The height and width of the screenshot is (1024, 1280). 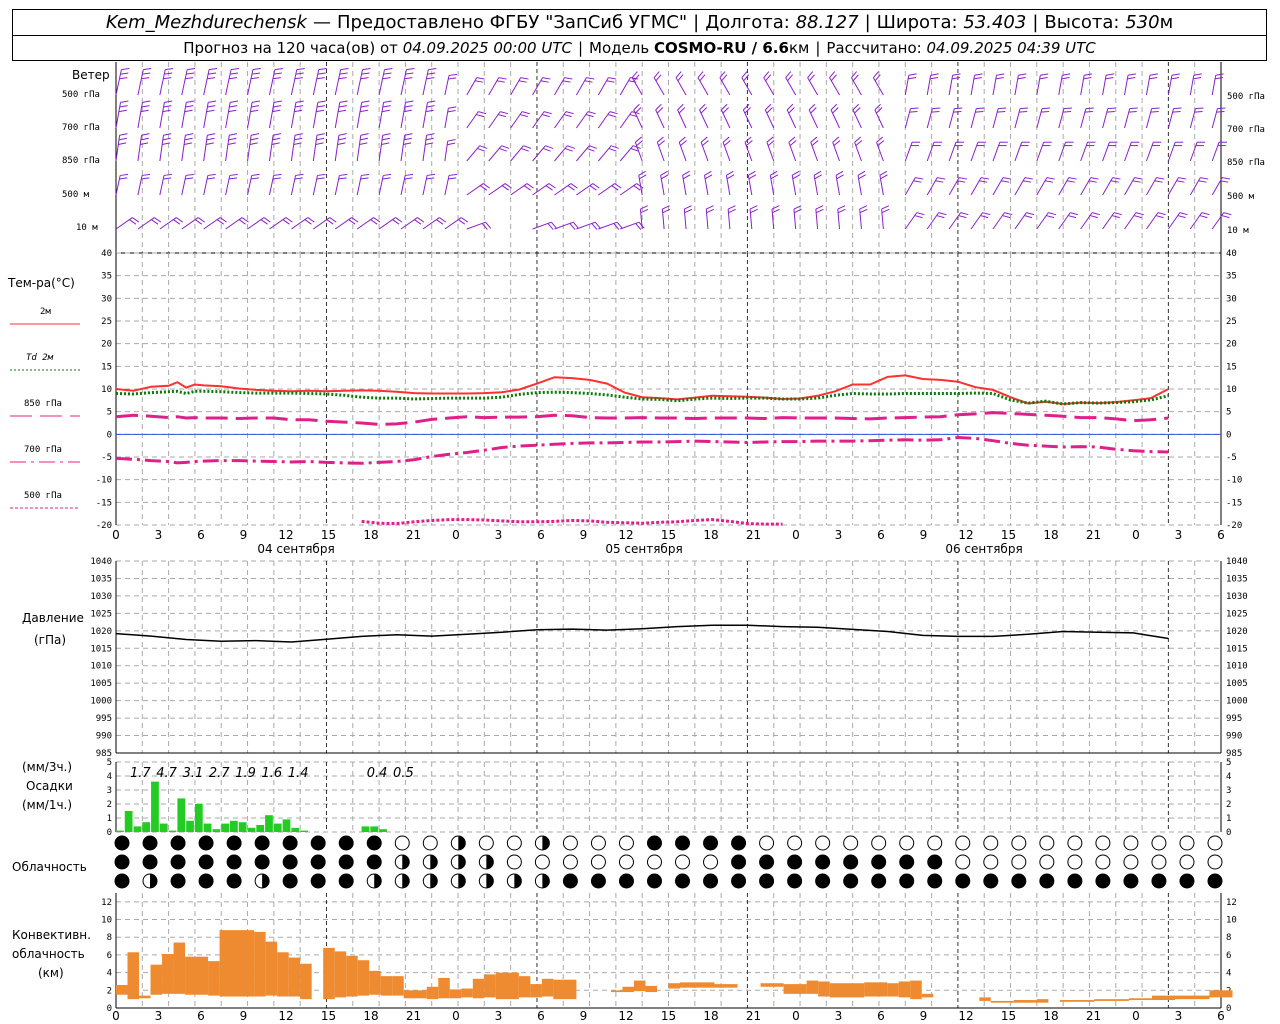 What do you see at coordinates (272, 773) in the screenshot?
I see `precip-3h-total: 1.6` at bounding box center [272, 773].